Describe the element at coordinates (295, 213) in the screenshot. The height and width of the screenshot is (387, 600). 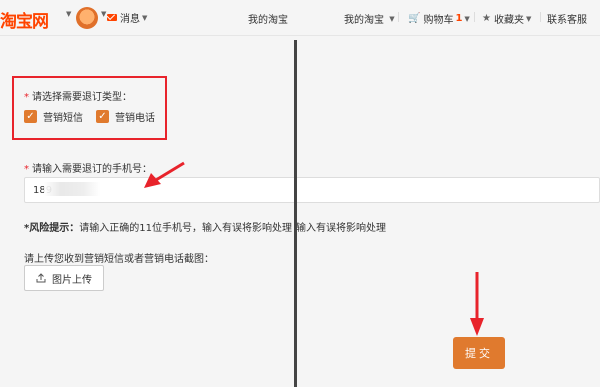
I see `image-seam-divider` at that location.